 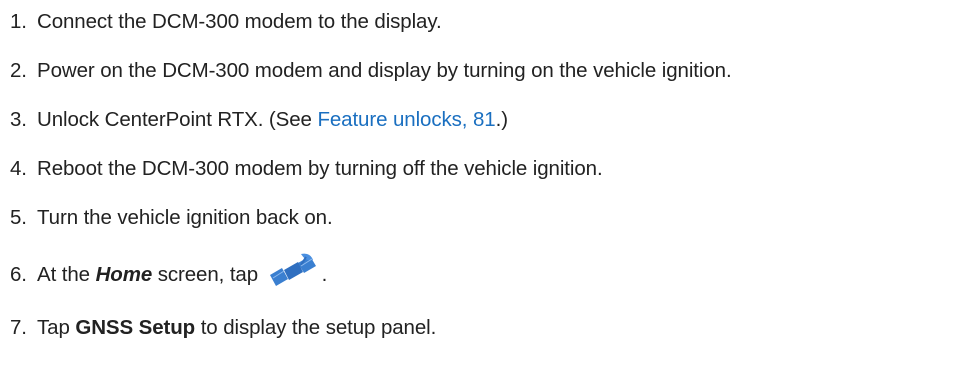 What do you see at coordinates (316, 327) in the screenshot?
I see `step-text-after: to display the setup panel.` at bounding box center [316, 327].